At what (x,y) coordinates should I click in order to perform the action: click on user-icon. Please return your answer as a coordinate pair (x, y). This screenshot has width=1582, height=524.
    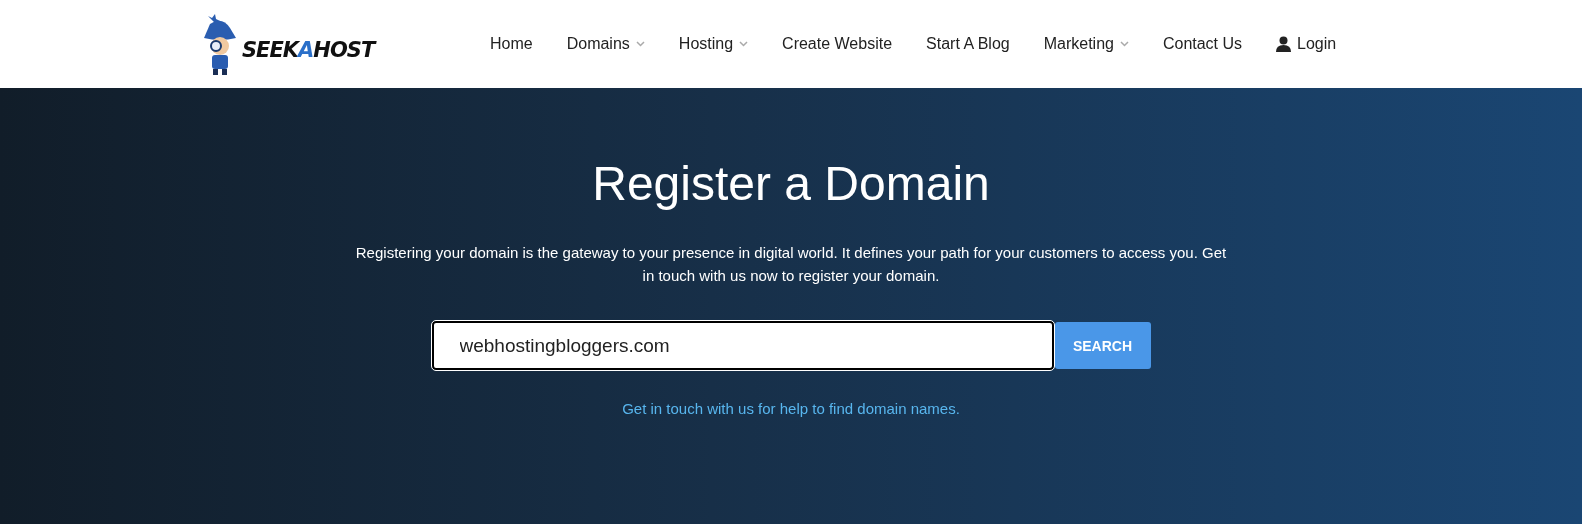
    Looking at the image, I should click on (1284, 44).